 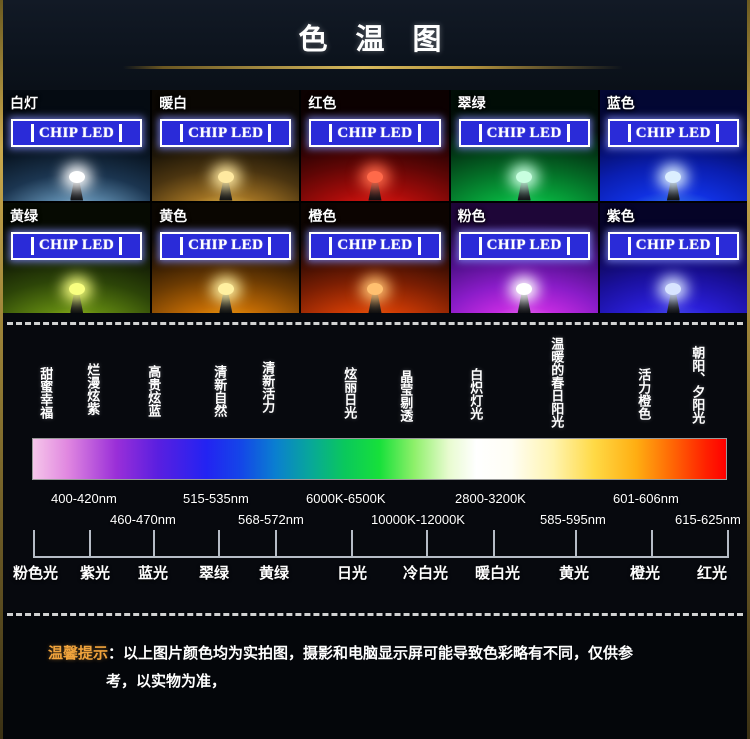 I want to click on led-sample-cell: 紫色 CHIP LED, so click(x=673, y=257).